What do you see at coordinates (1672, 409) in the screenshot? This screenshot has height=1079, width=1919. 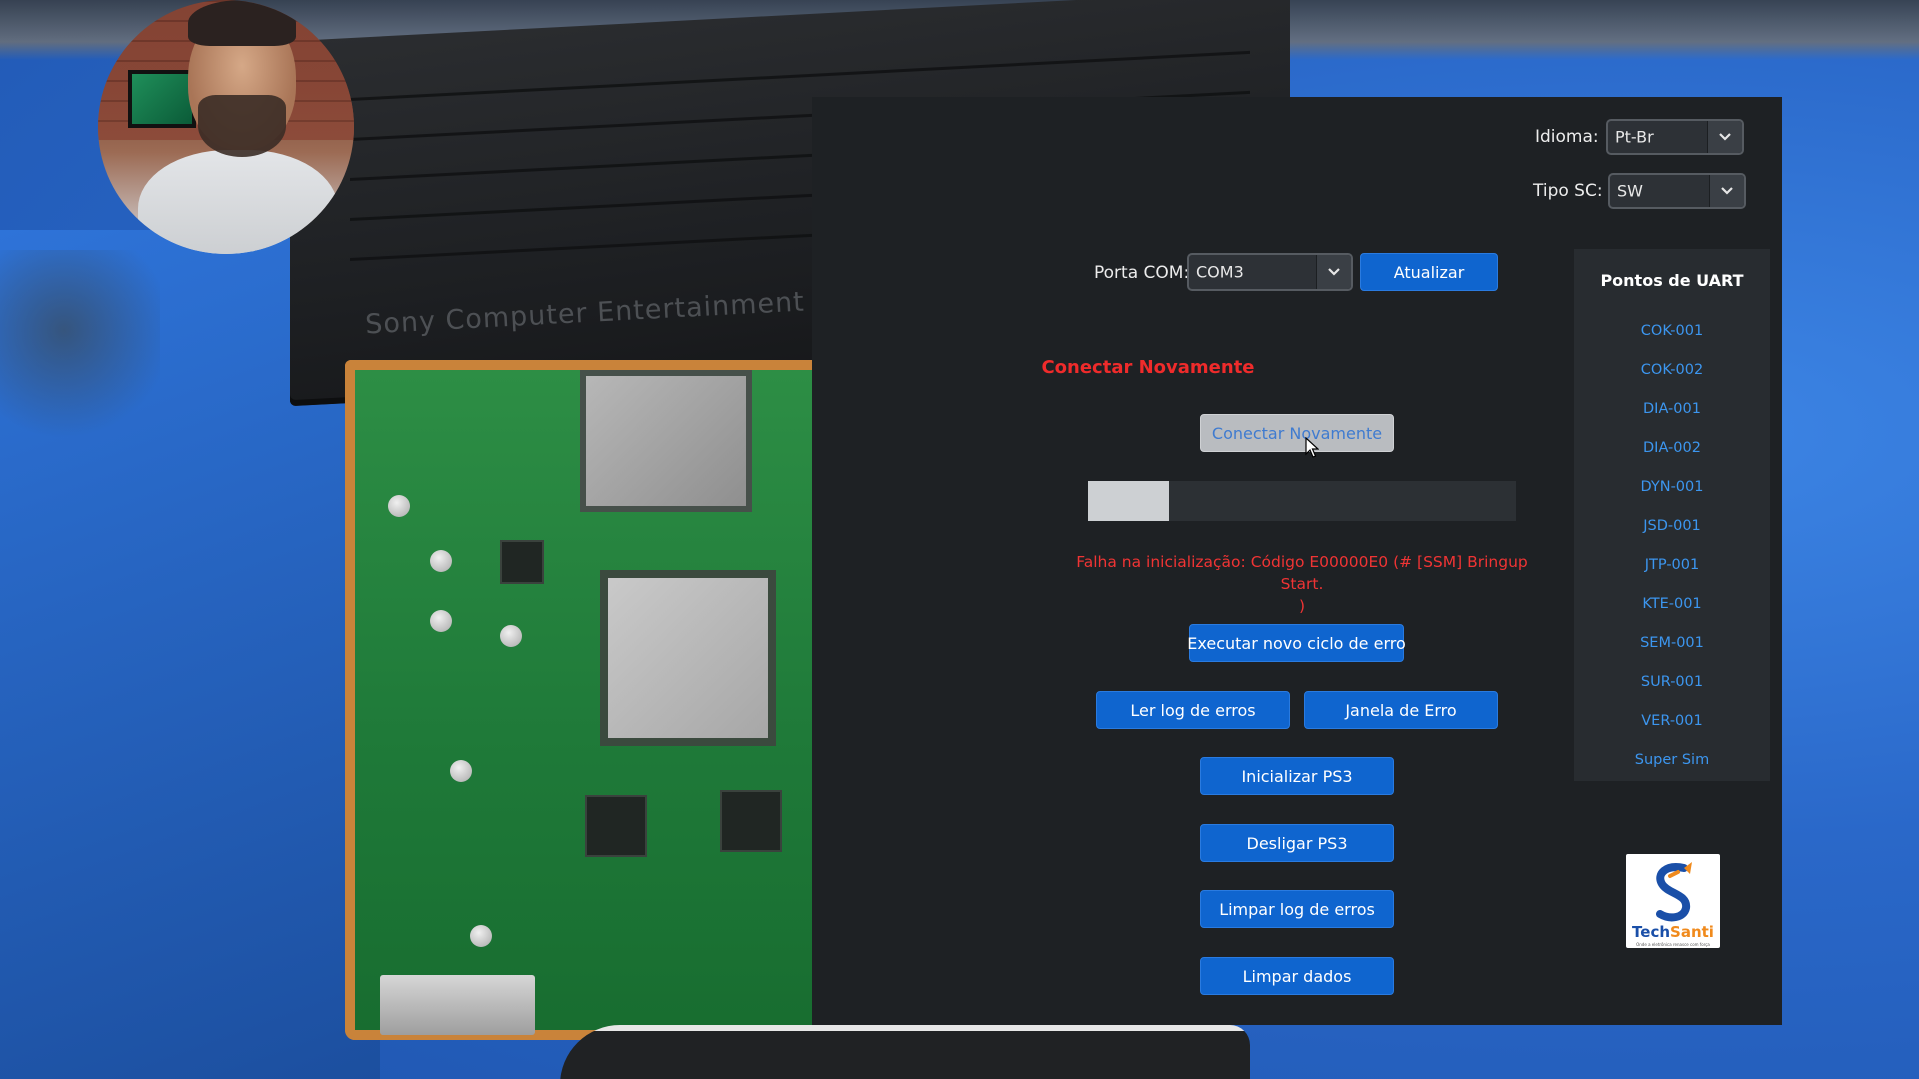 I see `uart-item-dia-001: DIA-001` at bounding box center [1672, 409].